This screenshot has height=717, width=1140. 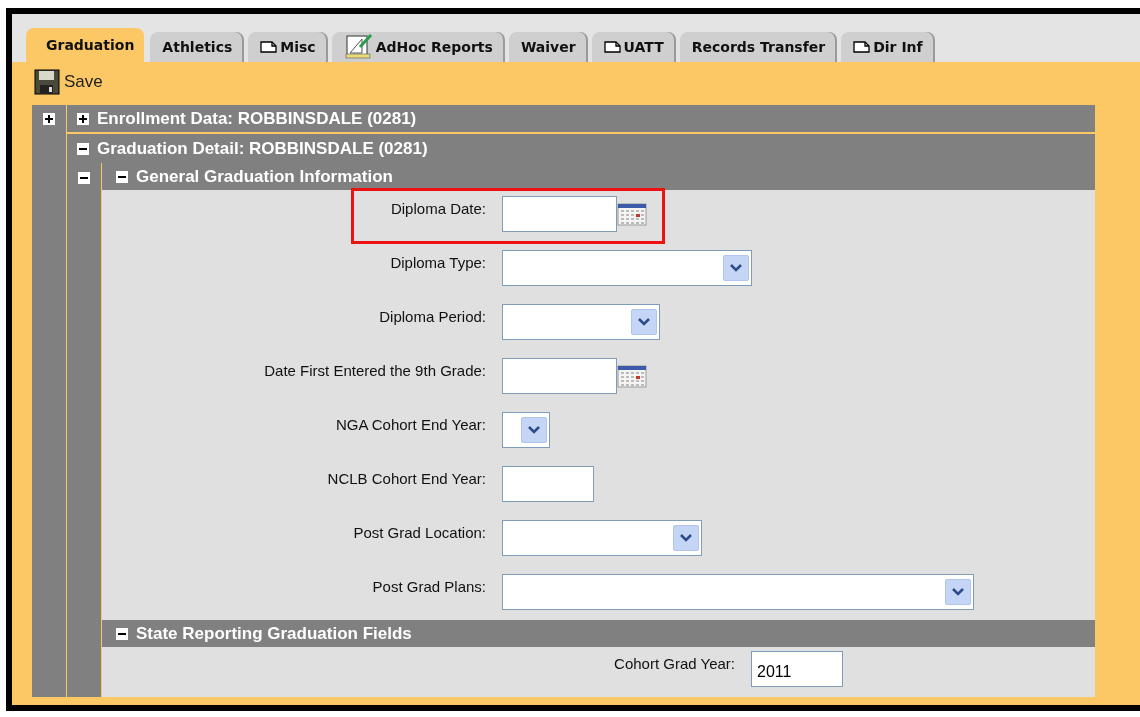 What do you see at coordinates (428, 586) in the screenshot?
I see `field-label: Post Grad Plans:` at bounding box center [428, 586].